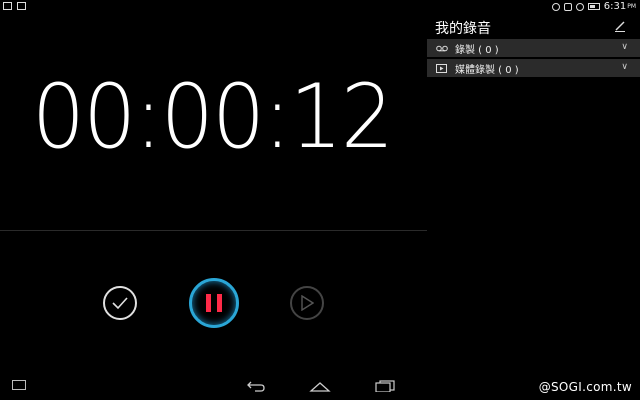  I want to click on pause-button, so click(214, 303).